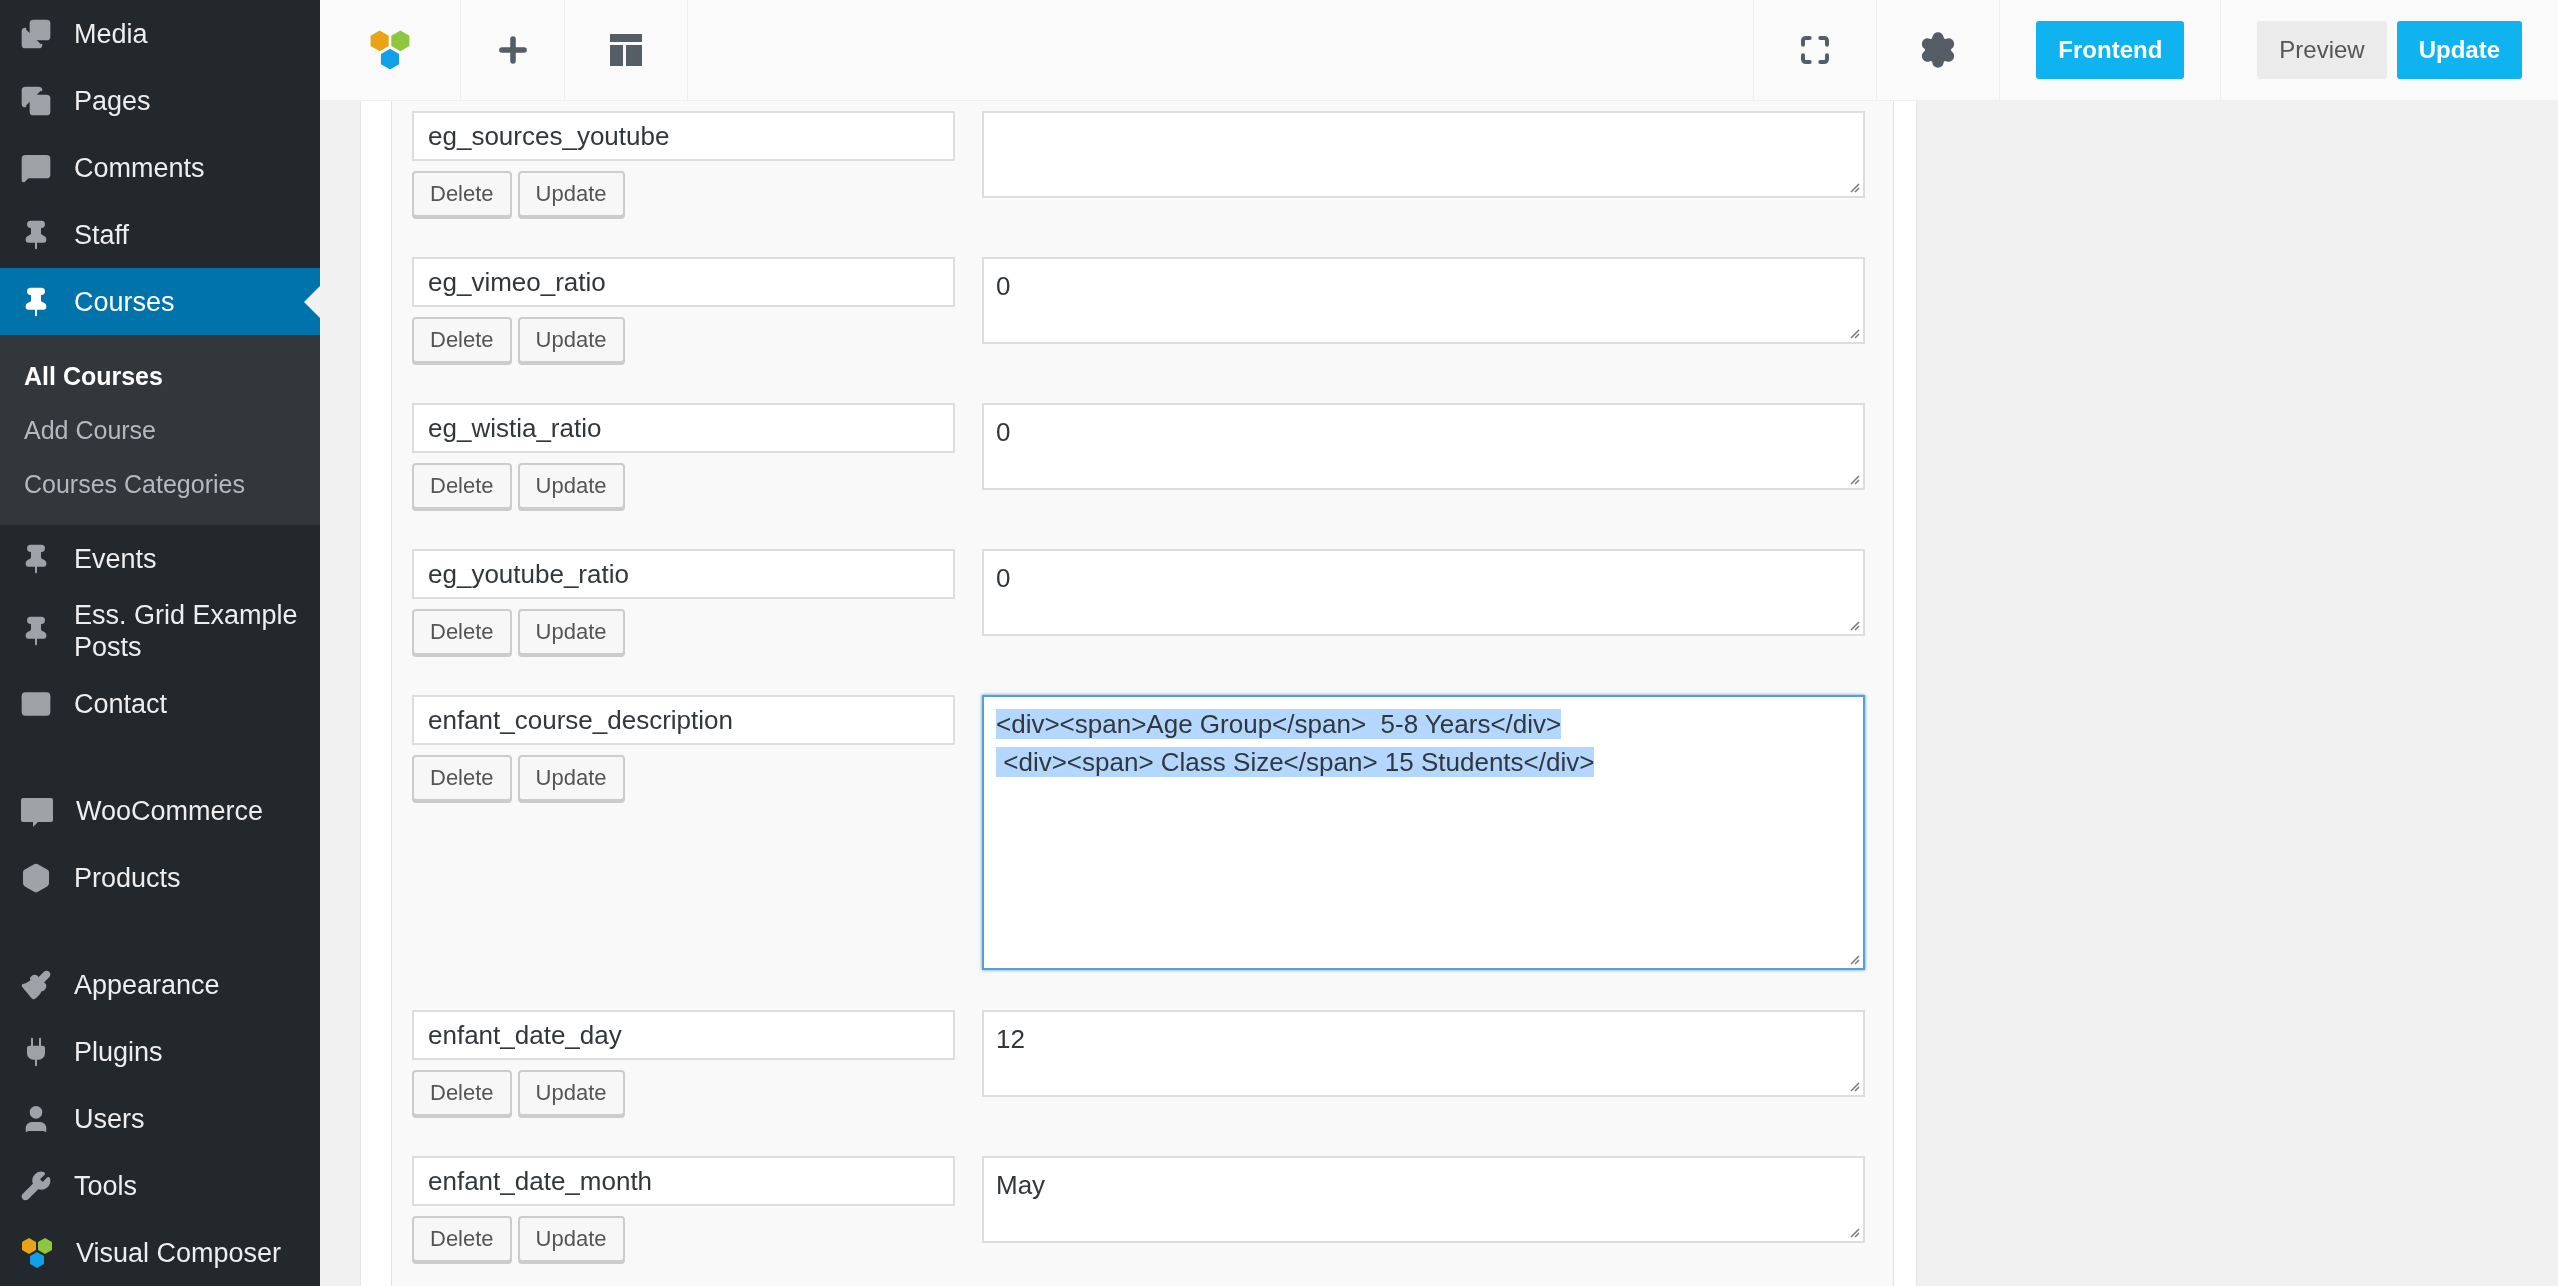  Describe the element at coordinates (1815, 50) in the screenshot. I see `fullscreen-icon` at that location.